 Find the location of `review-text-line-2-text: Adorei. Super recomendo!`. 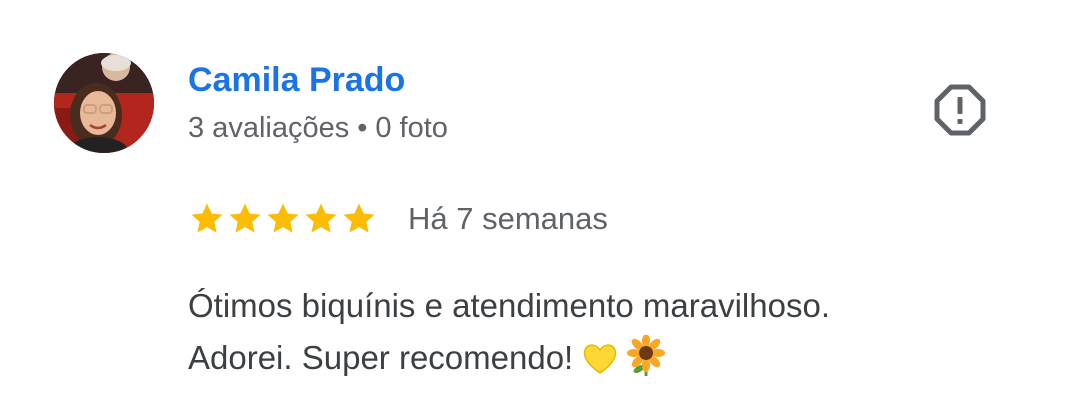

review-text-line-2-text: Adorei. Super recomendo! is located at coordinates (381, 357).